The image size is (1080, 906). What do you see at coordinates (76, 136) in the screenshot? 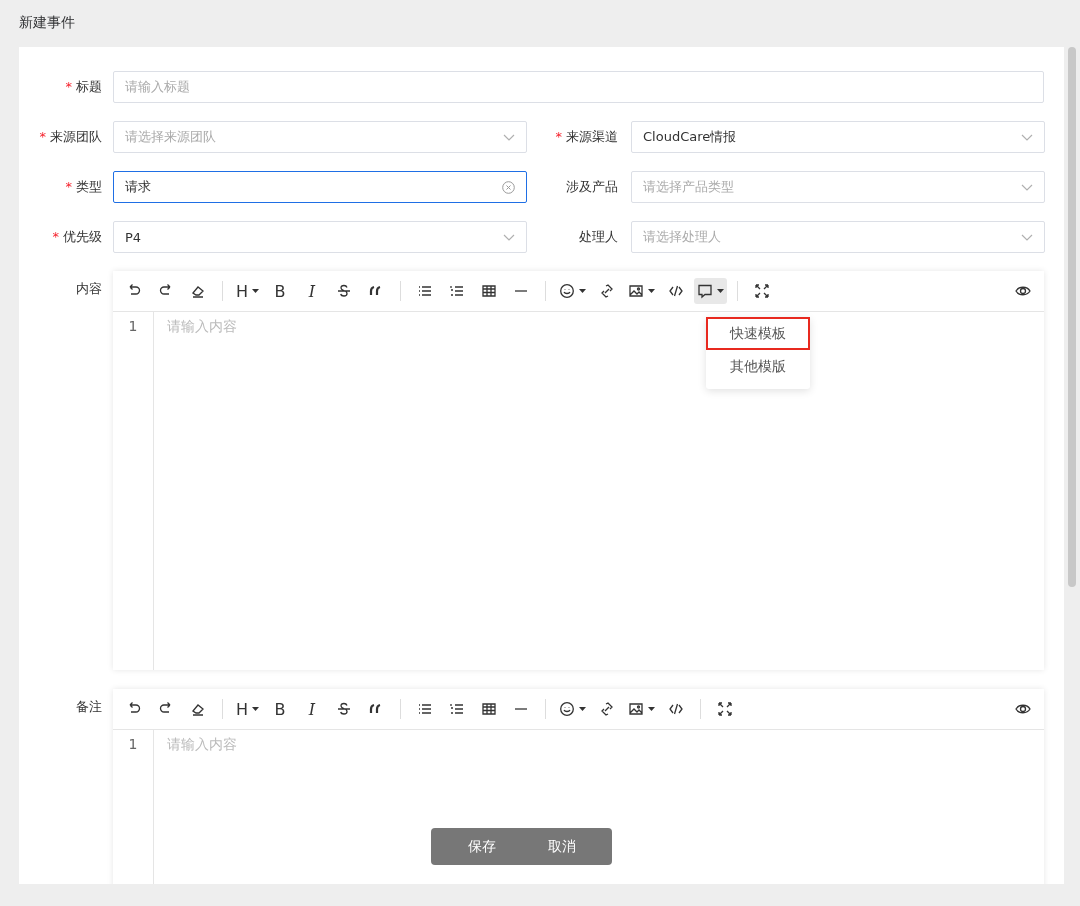
I see `field-label: 来源团队` at bounding box center [76, 136].